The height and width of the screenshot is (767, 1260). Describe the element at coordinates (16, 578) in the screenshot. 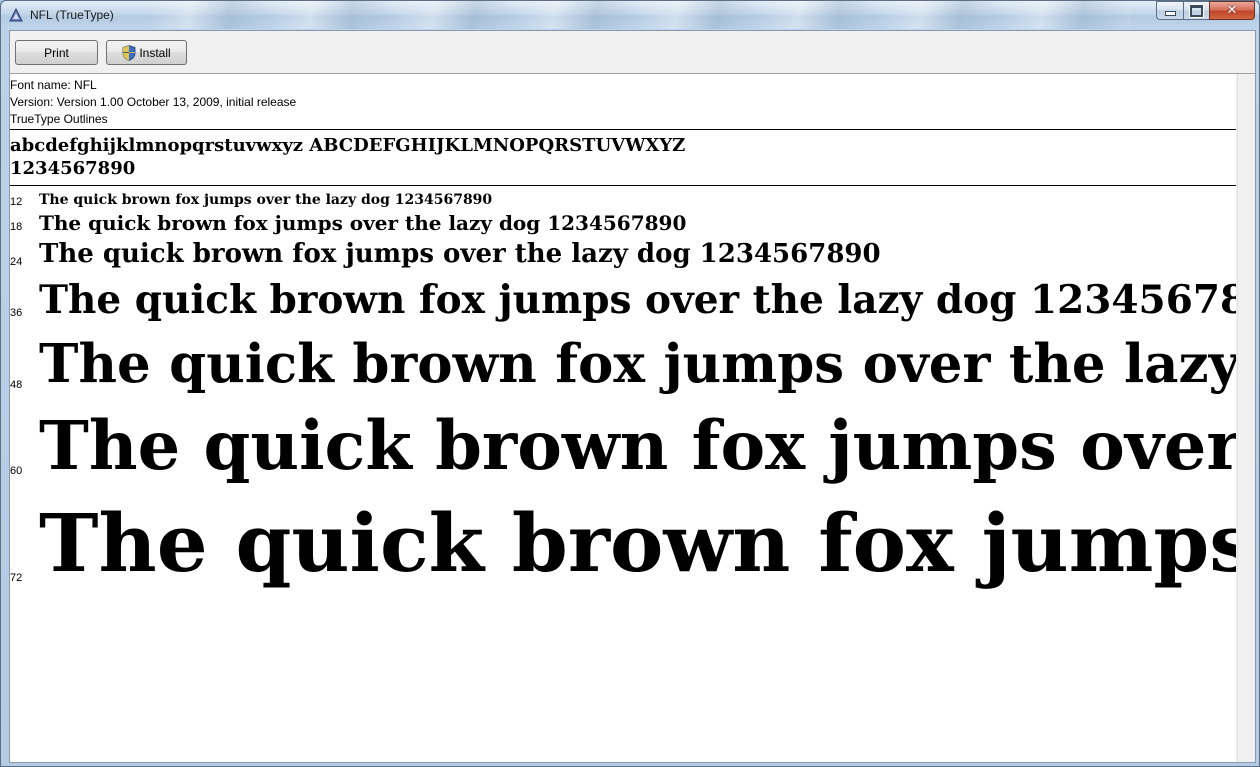

I see `sample-size-label: 72` at that location.